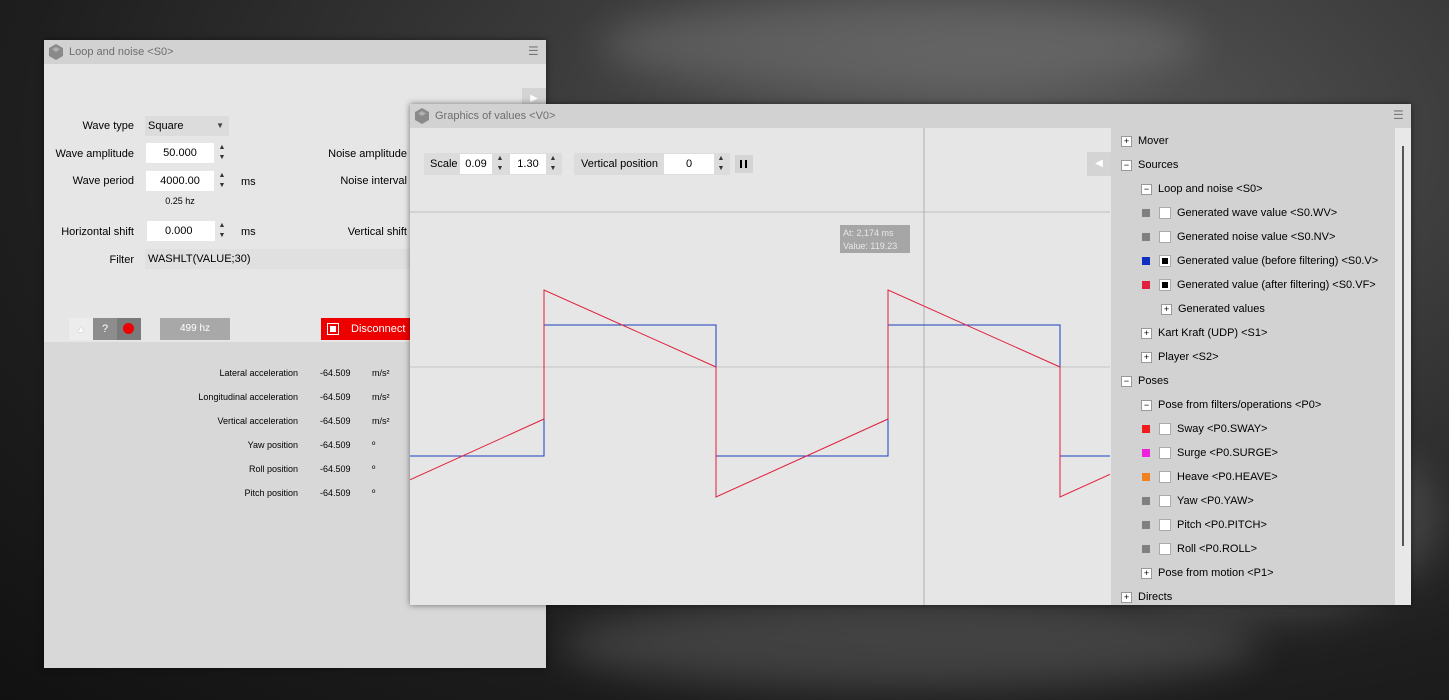 The height and width of the screenshot is (700, 1449). I want to click on wave-type-label: Wave type, so click(108, 126).